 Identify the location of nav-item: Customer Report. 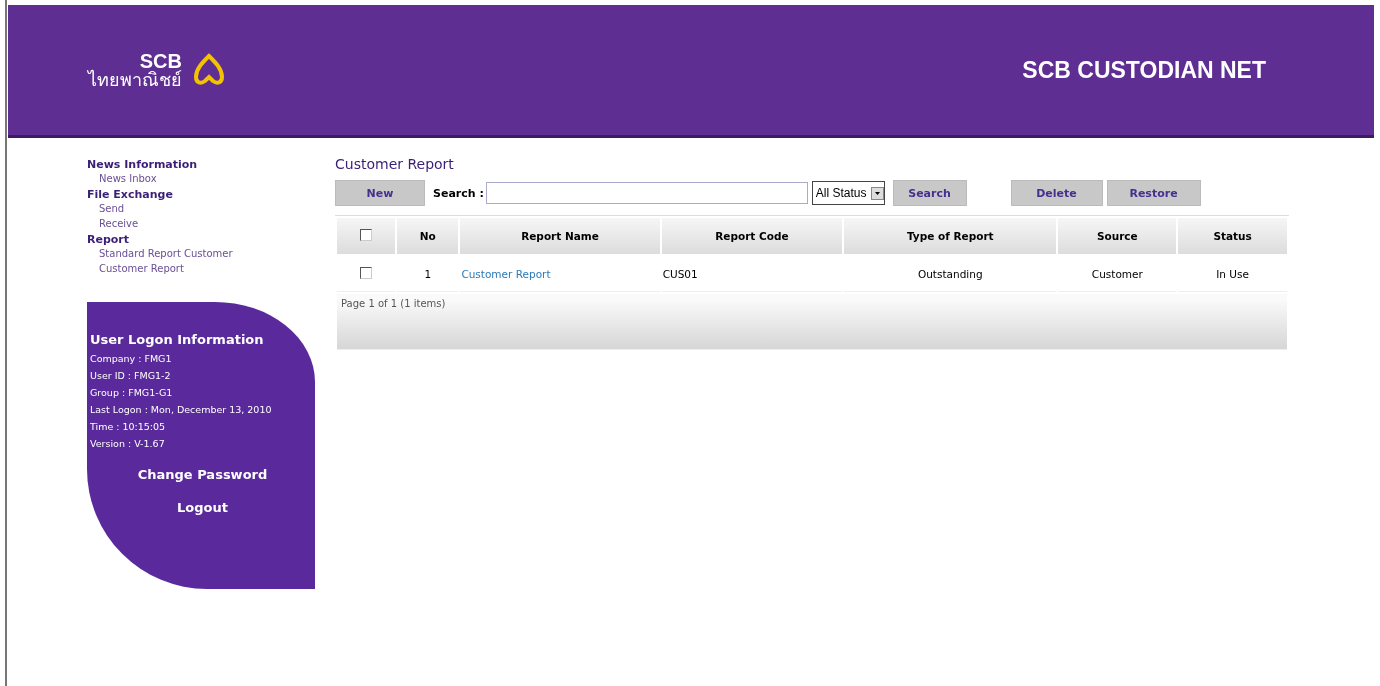
(209, 268).